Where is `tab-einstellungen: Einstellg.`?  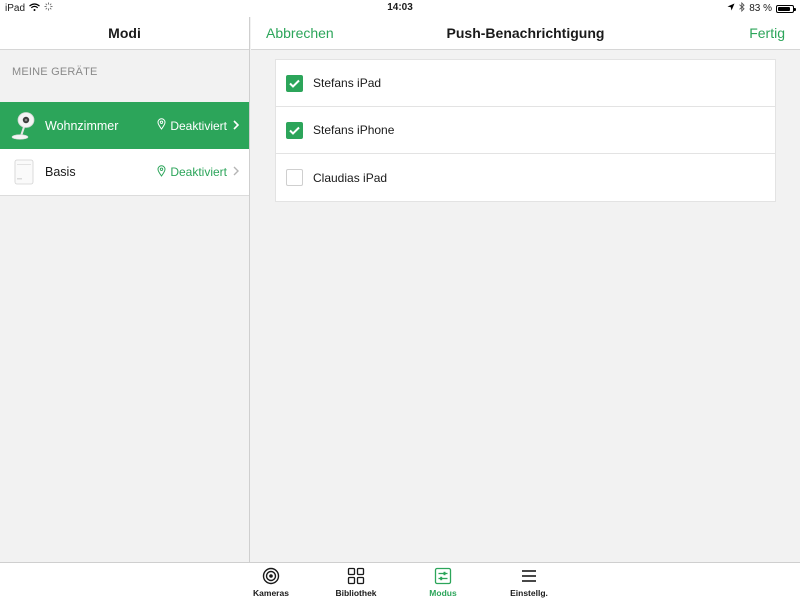
tab-einstellungen: Einstellg. is located at coordinates (529, 582).